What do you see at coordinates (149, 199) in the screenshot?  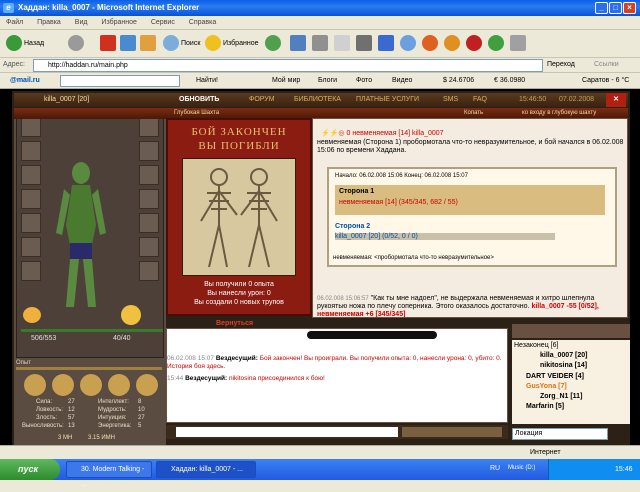 I see `equip-slot-legs` at bounding box center [149, 199].